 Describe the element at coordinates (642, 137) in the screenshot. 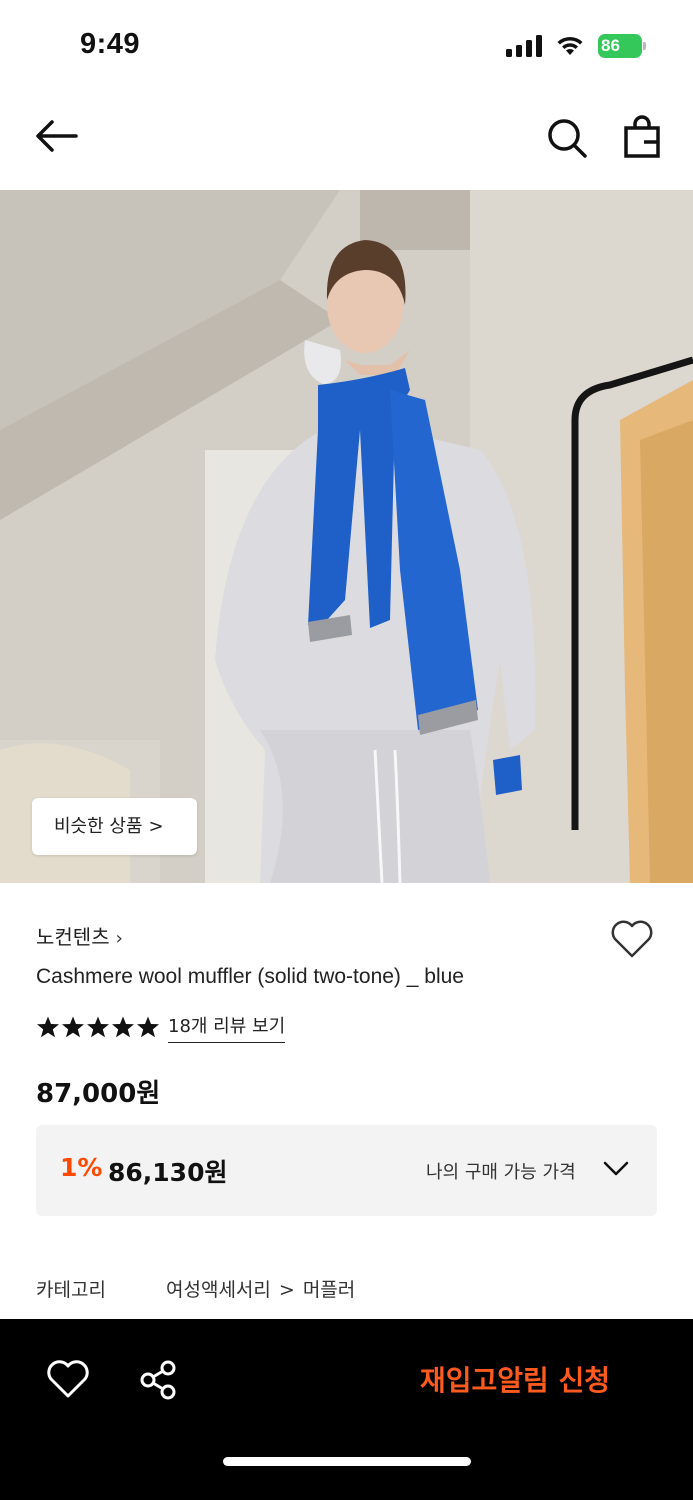

I see `shopping-bag-icon` at that location.